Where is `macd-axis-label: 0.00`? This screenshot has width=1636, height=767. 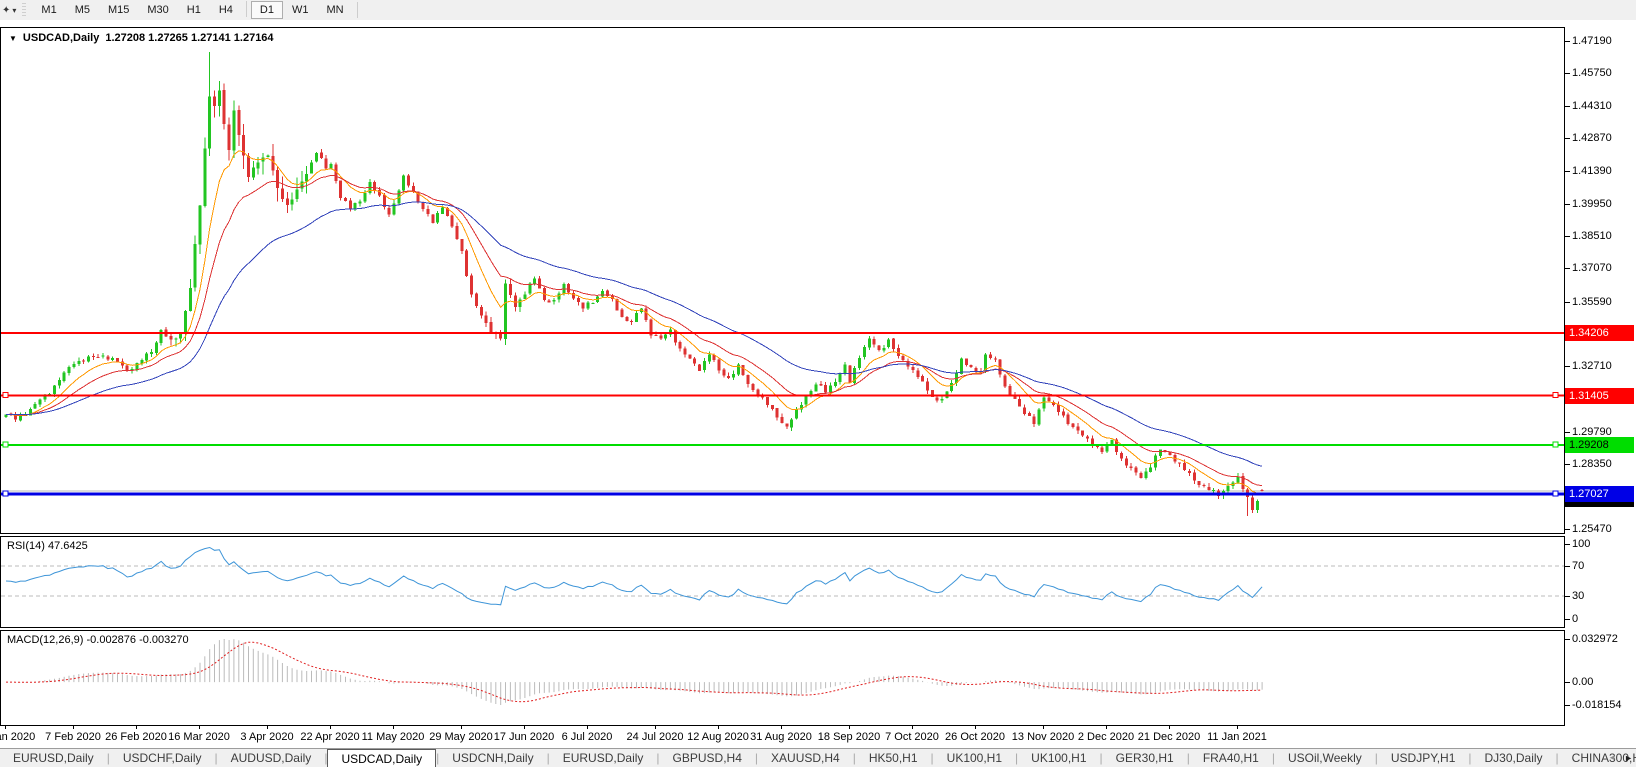 macd-axis-label: 0.00 is located at coordinates (1580, 682).